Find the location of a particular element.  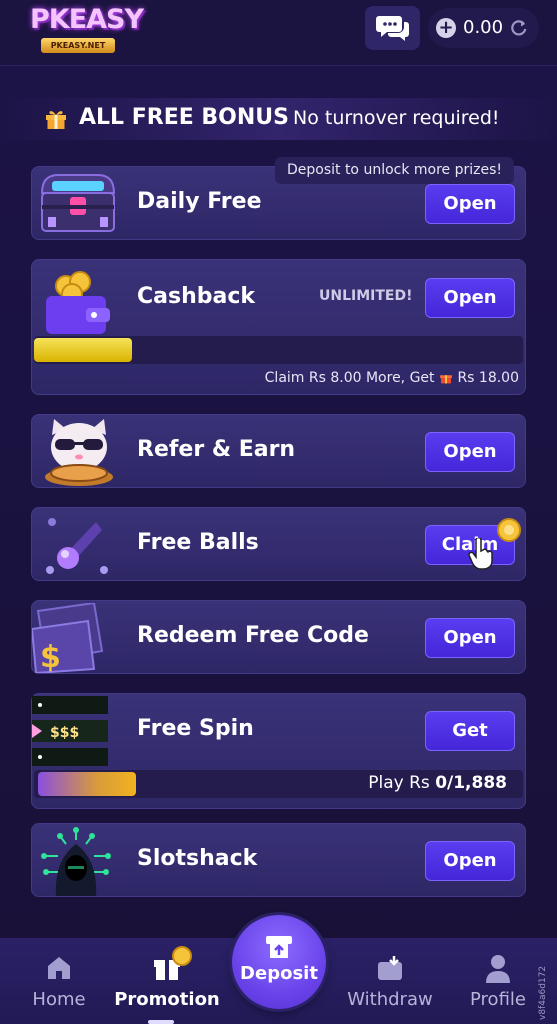

gift-coin-icon is located at coordinates (173, 963).